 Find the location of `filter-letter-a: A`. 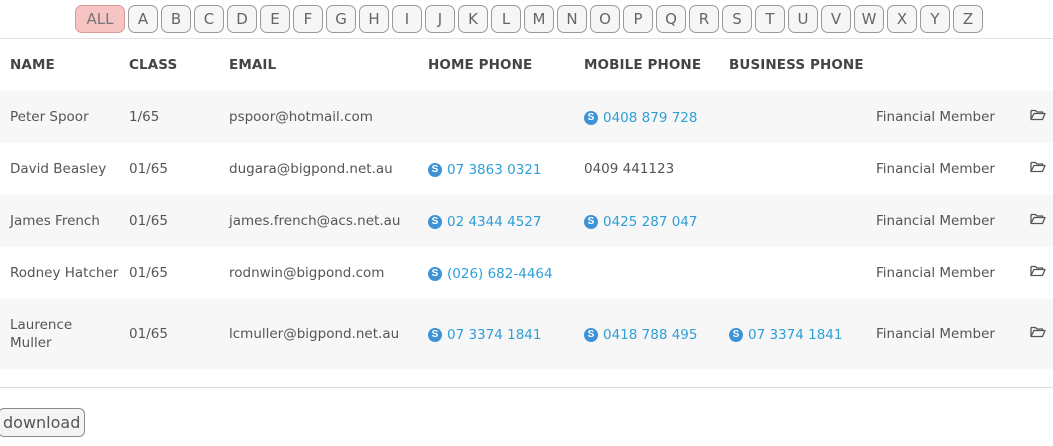

filter-letter-a: A is located at coordinates (143, 19).